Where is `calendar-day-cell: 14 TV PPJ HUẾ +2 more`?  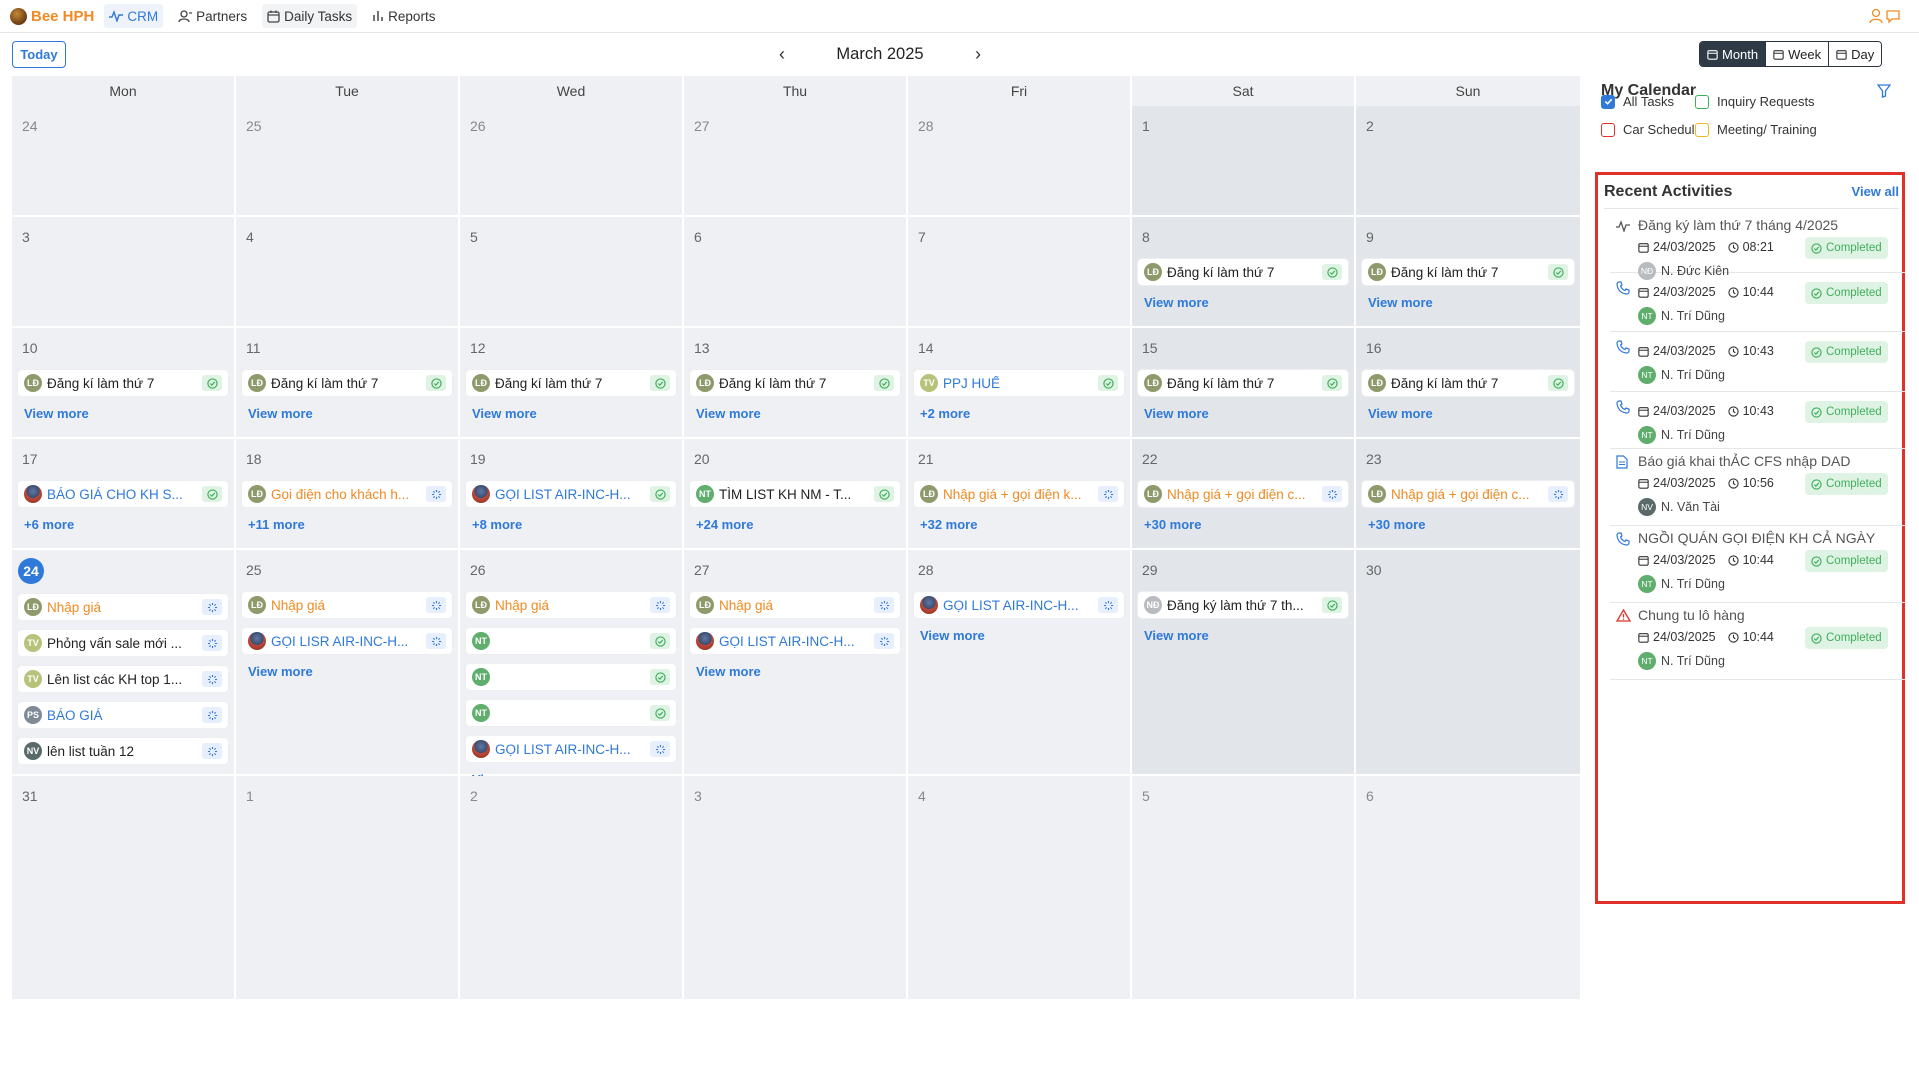
calendar-day-cell: 14 TV PPJ HUẾ +2 more is located at coordinates (1020, 383).